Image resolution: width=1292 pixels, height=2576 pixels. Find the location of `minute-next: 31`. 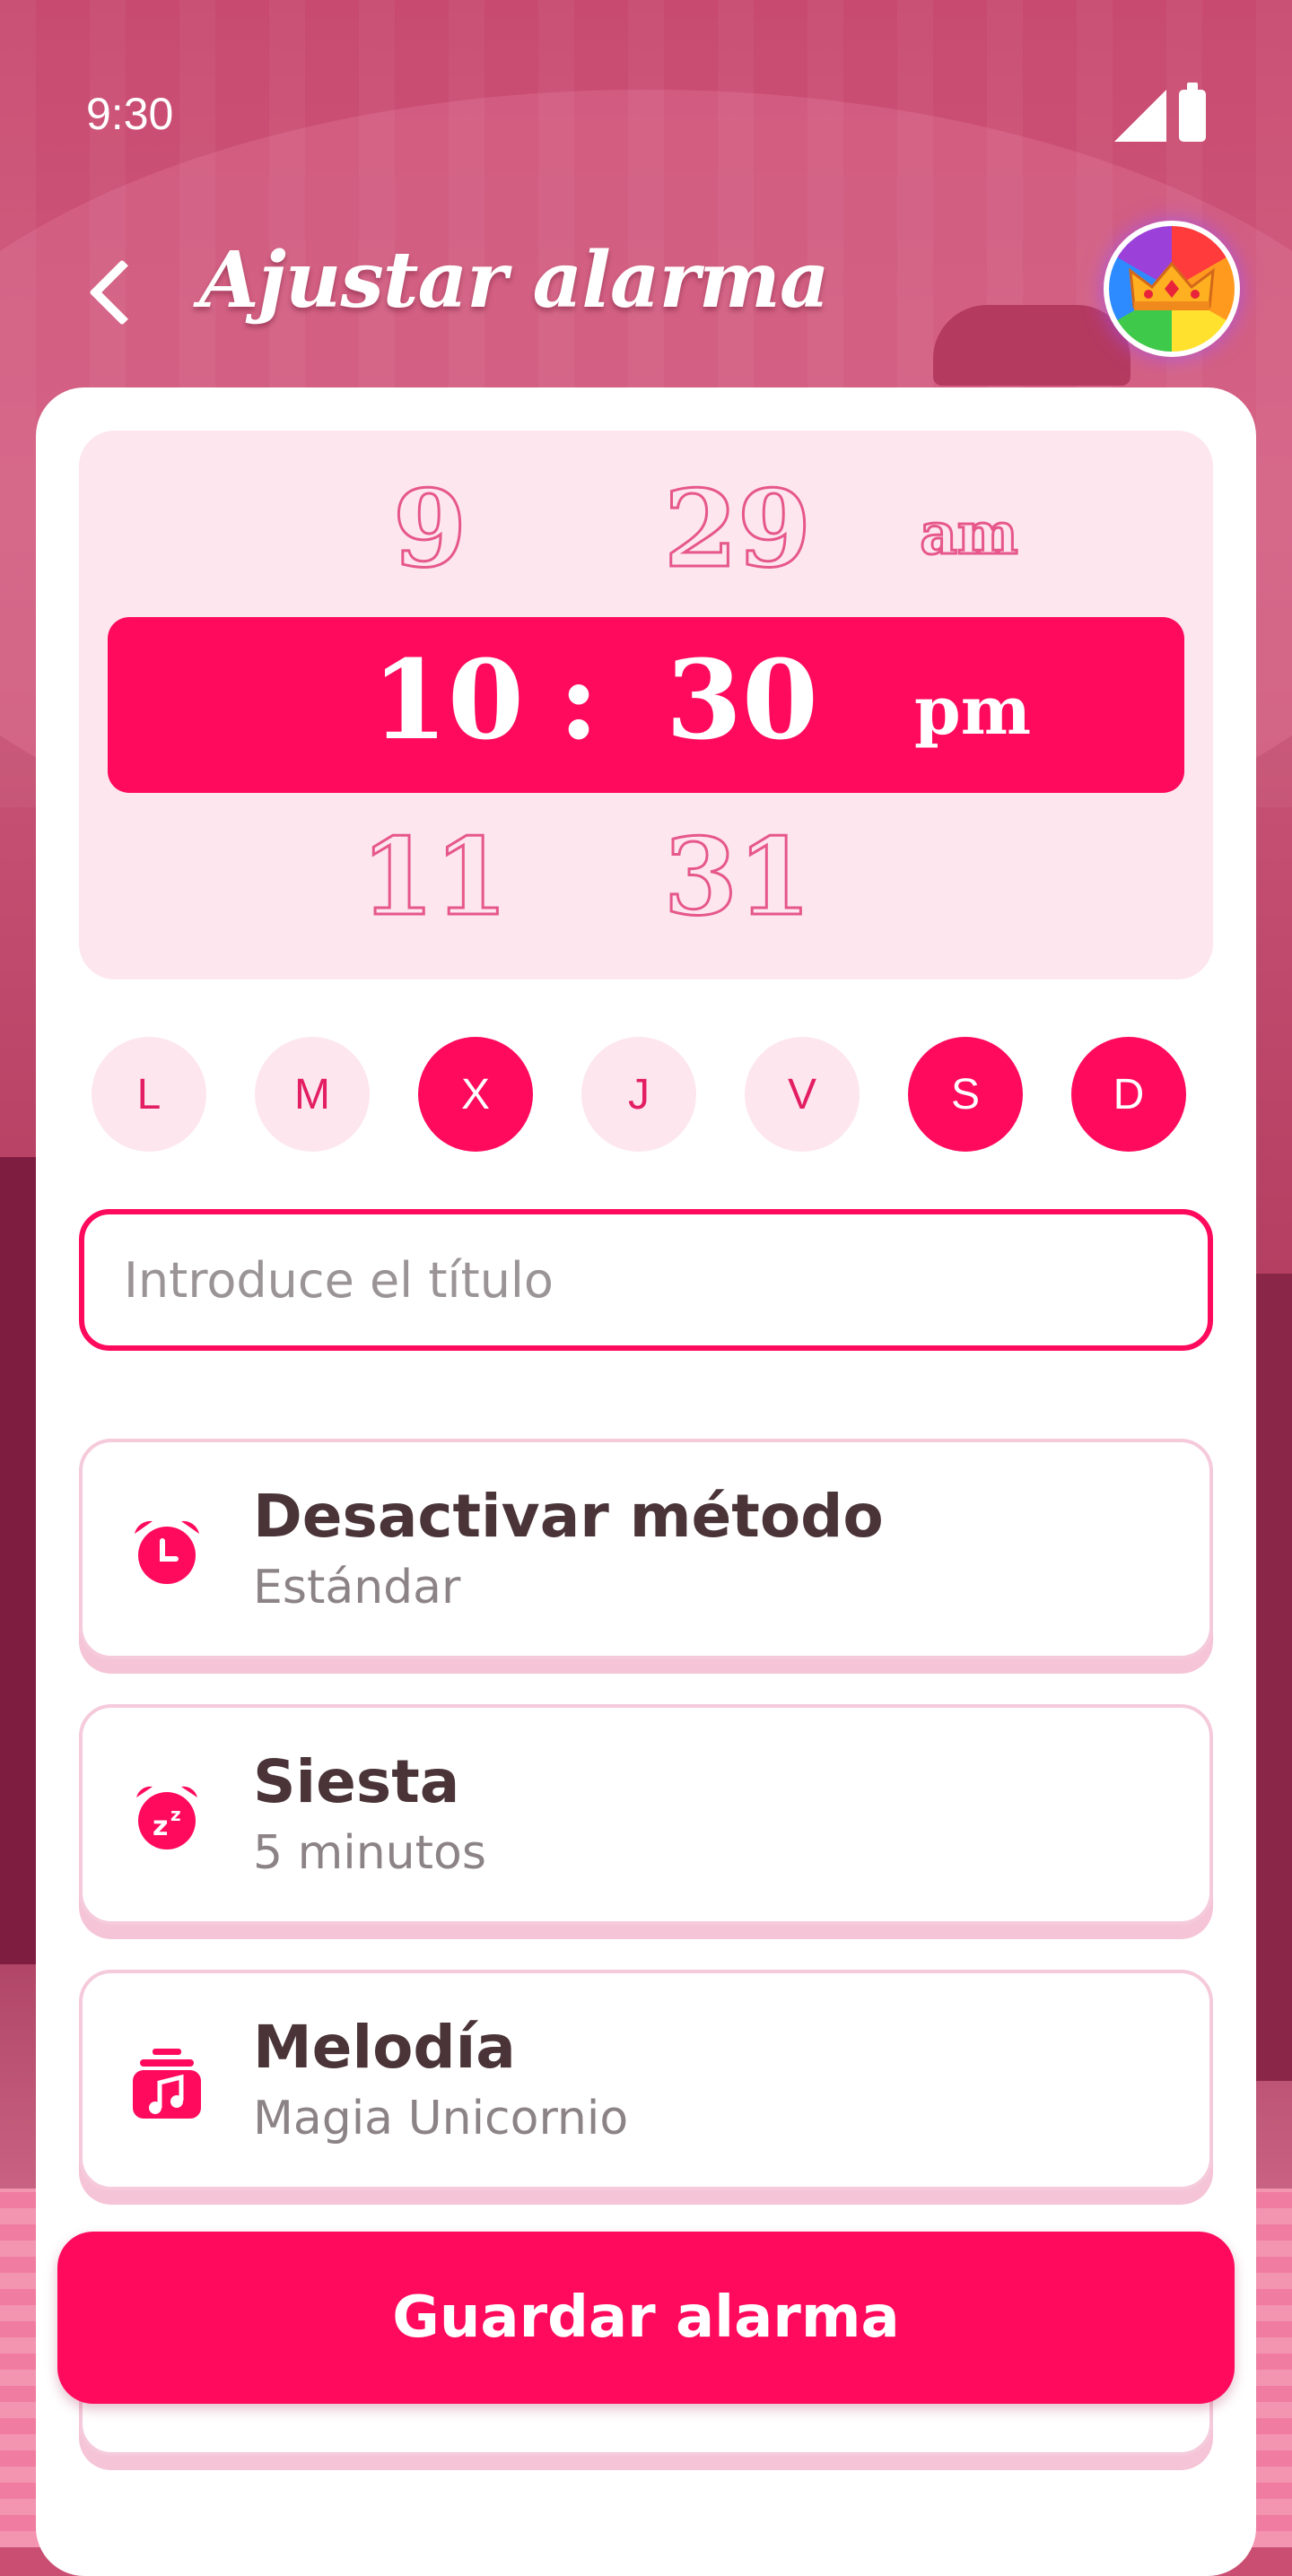

minute-next: 31 is located at coordinates (737, 877).